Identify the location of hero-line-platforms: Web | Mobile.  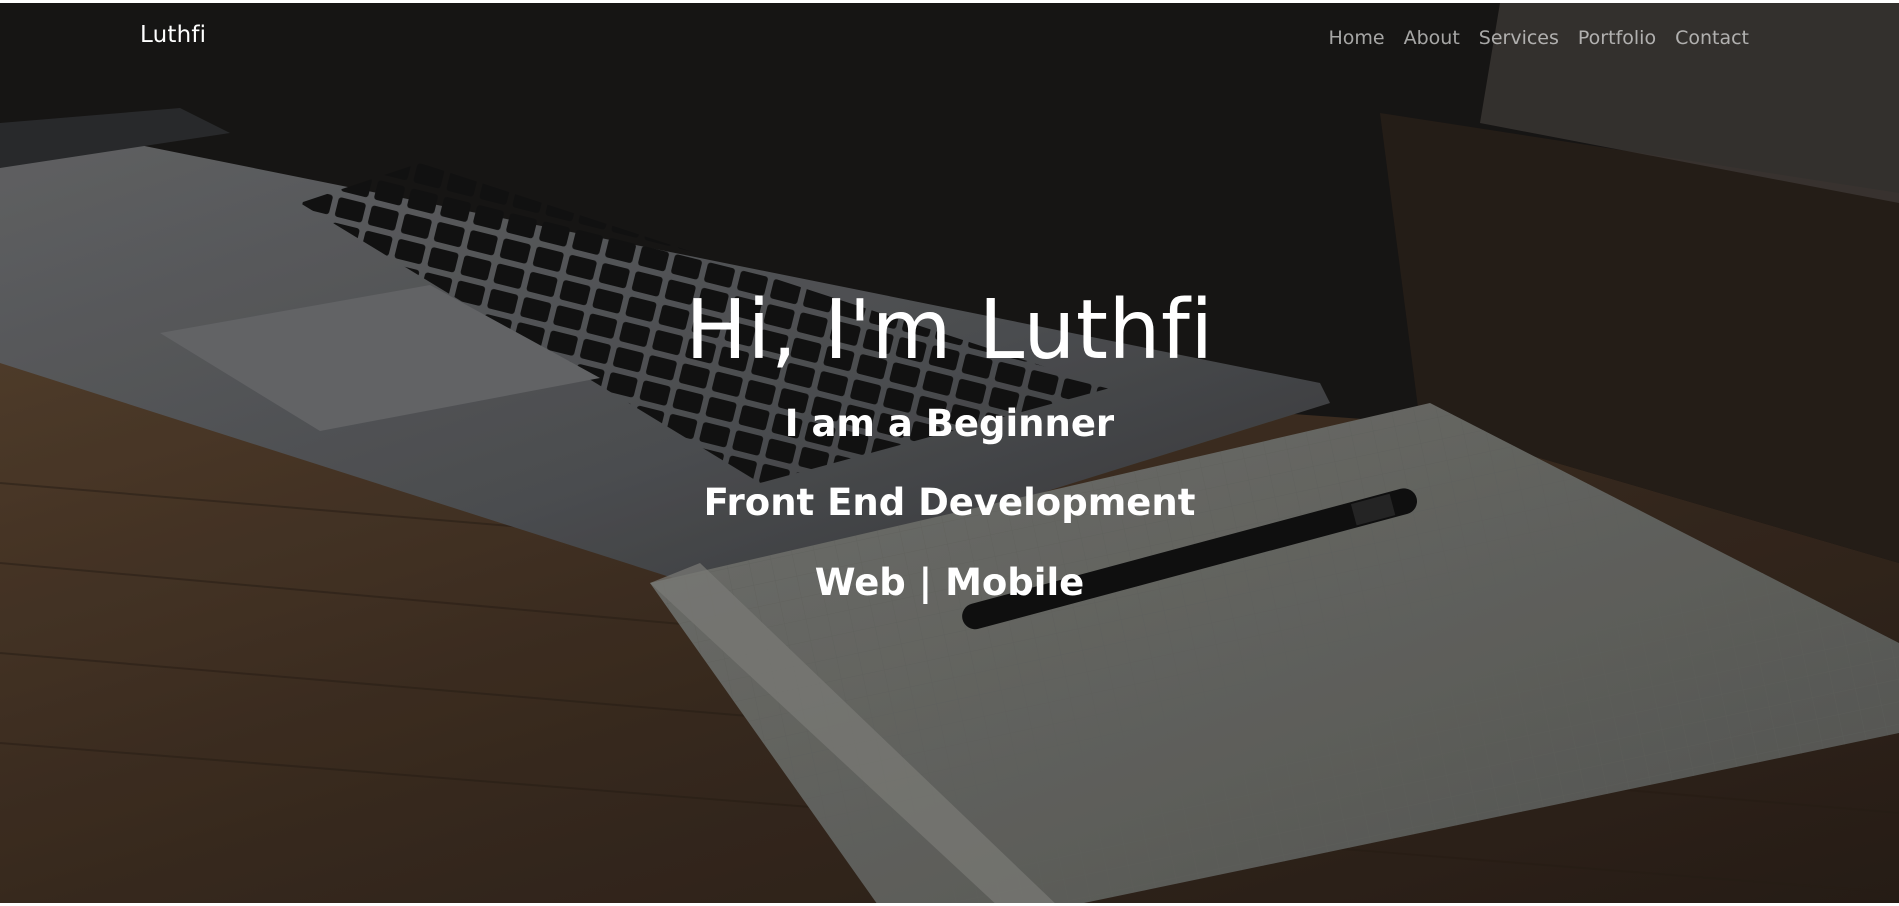
(949, 582).